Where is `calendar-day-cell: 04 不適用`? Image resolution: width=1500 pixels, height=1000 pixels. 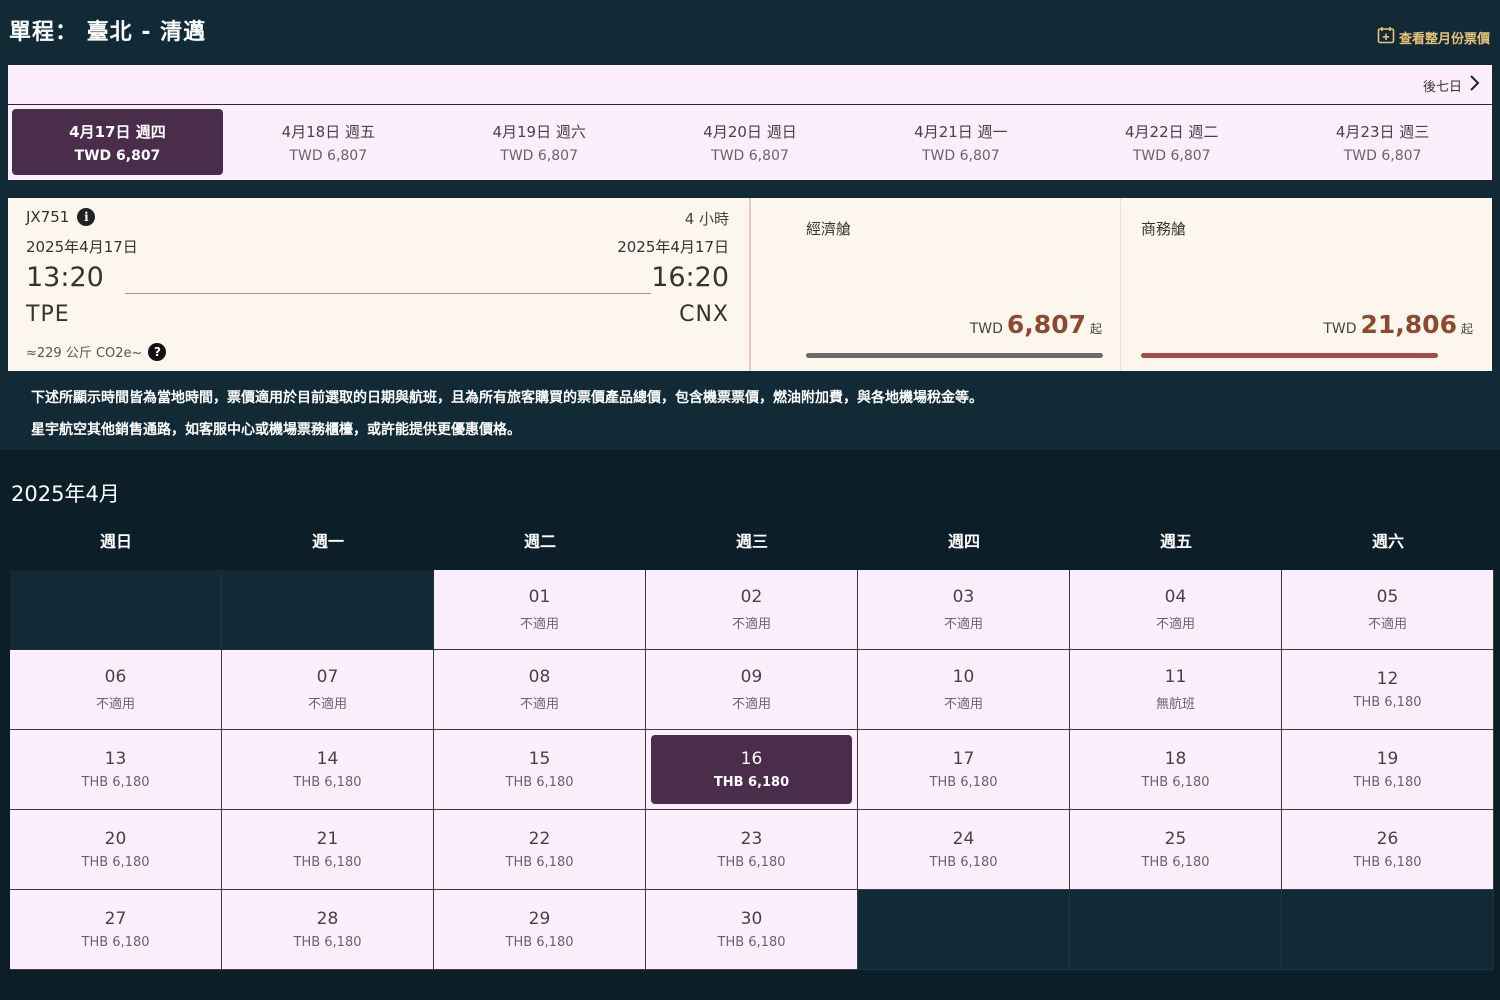 calendar-day-cell: 04 不適用 is located at coordinates (1176, 610).